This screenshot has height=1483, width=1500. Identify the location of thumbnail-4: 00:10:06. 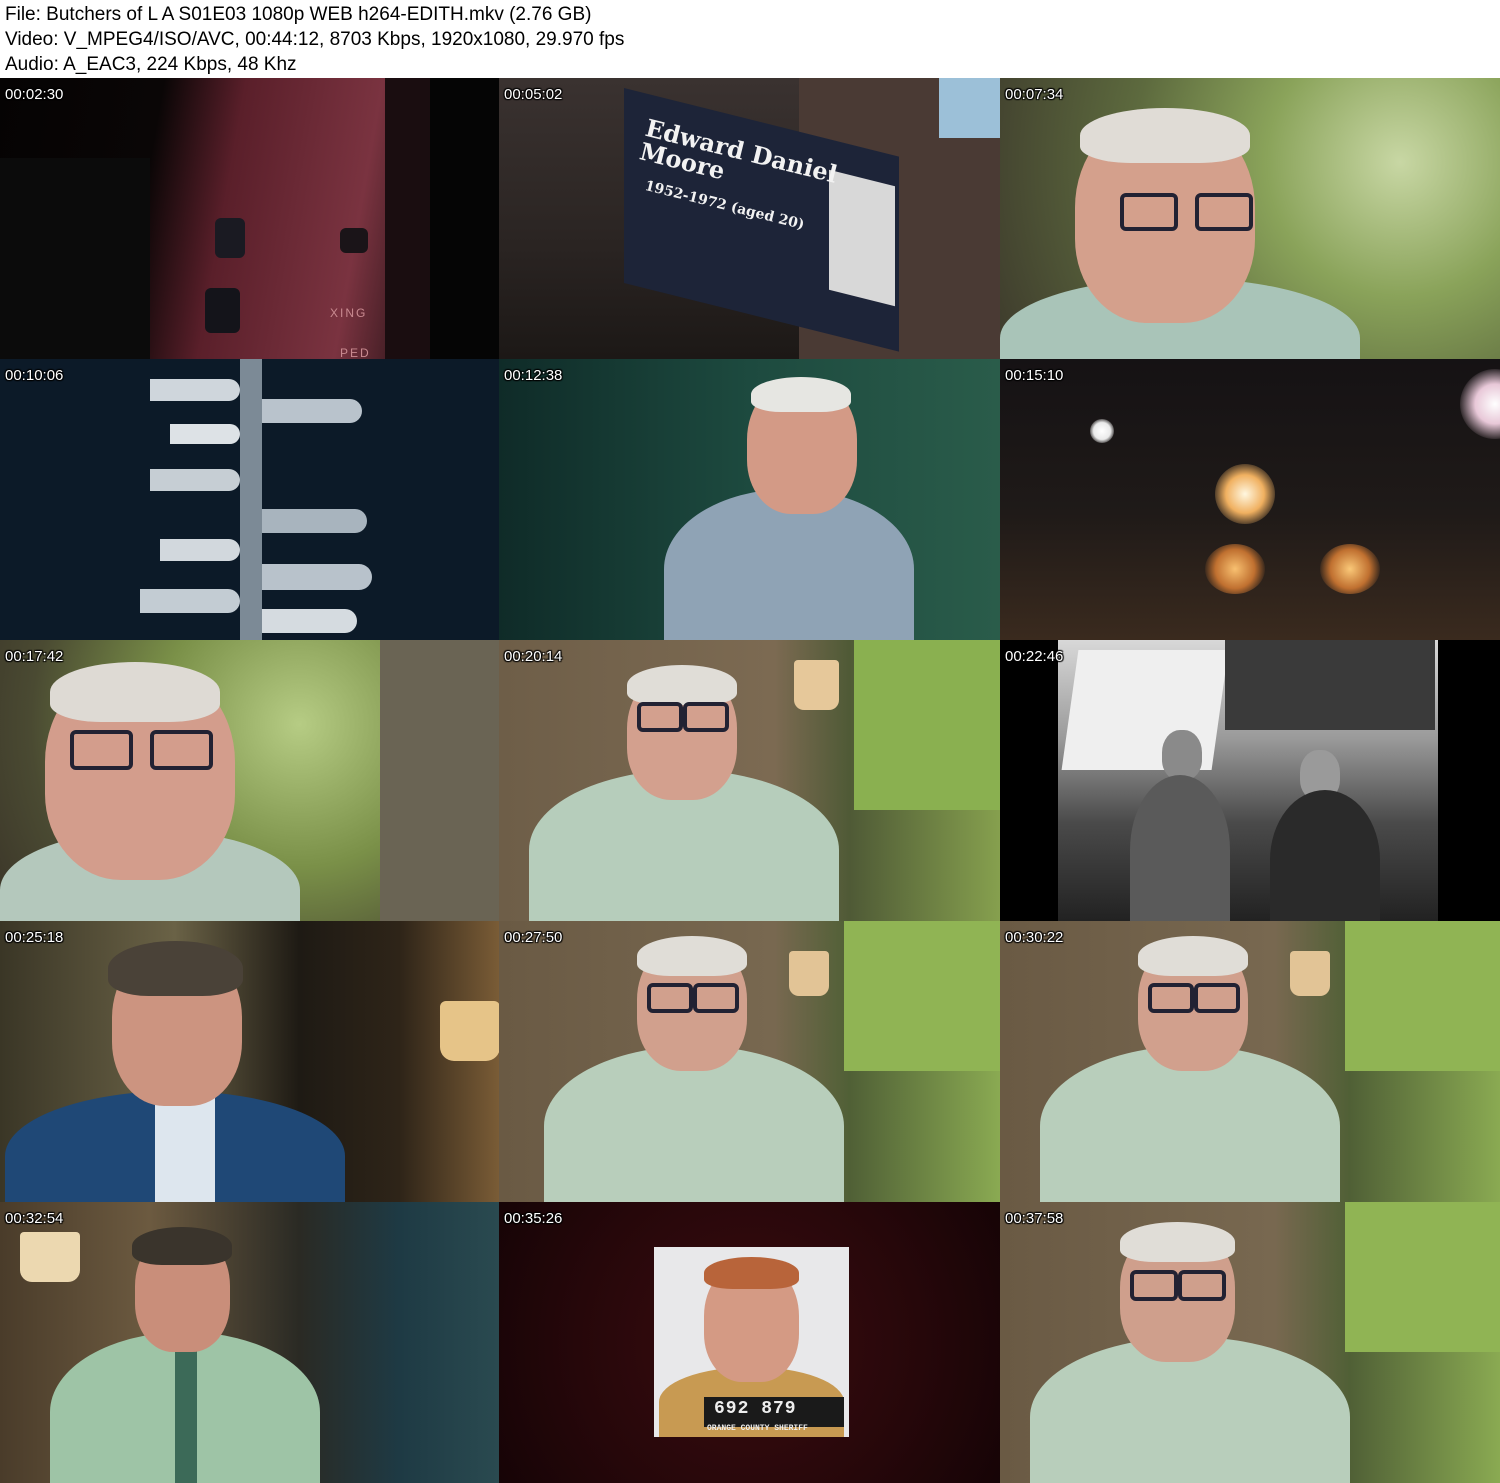
(249, 499).